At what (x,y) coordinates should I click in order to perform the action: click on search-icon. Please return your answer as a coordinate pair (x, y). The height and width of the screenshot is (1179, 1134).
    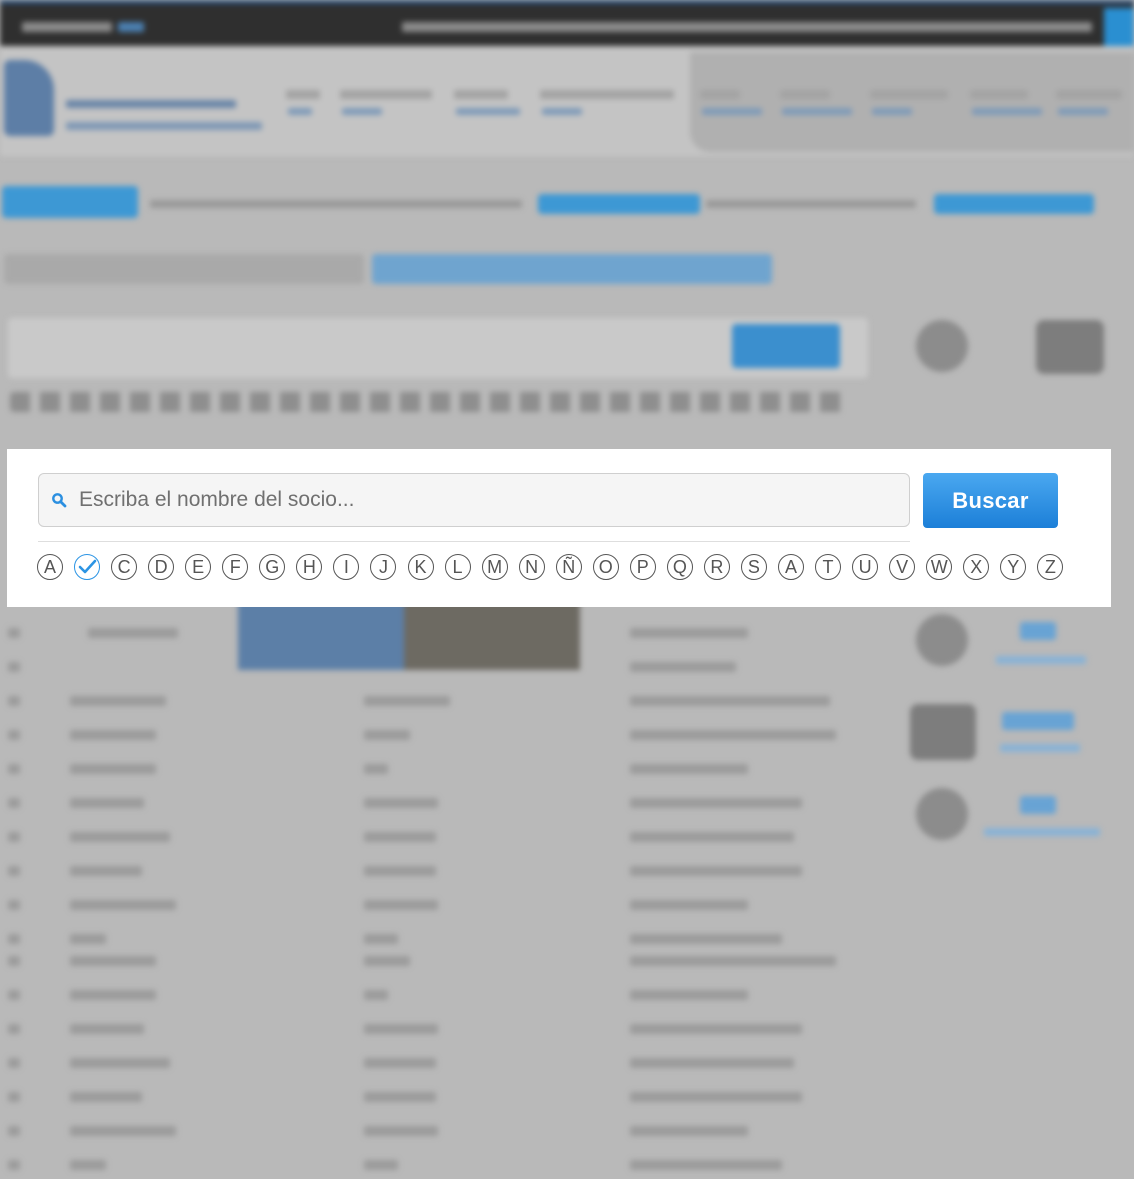
    Looking at the image, I should click on (59, 500).